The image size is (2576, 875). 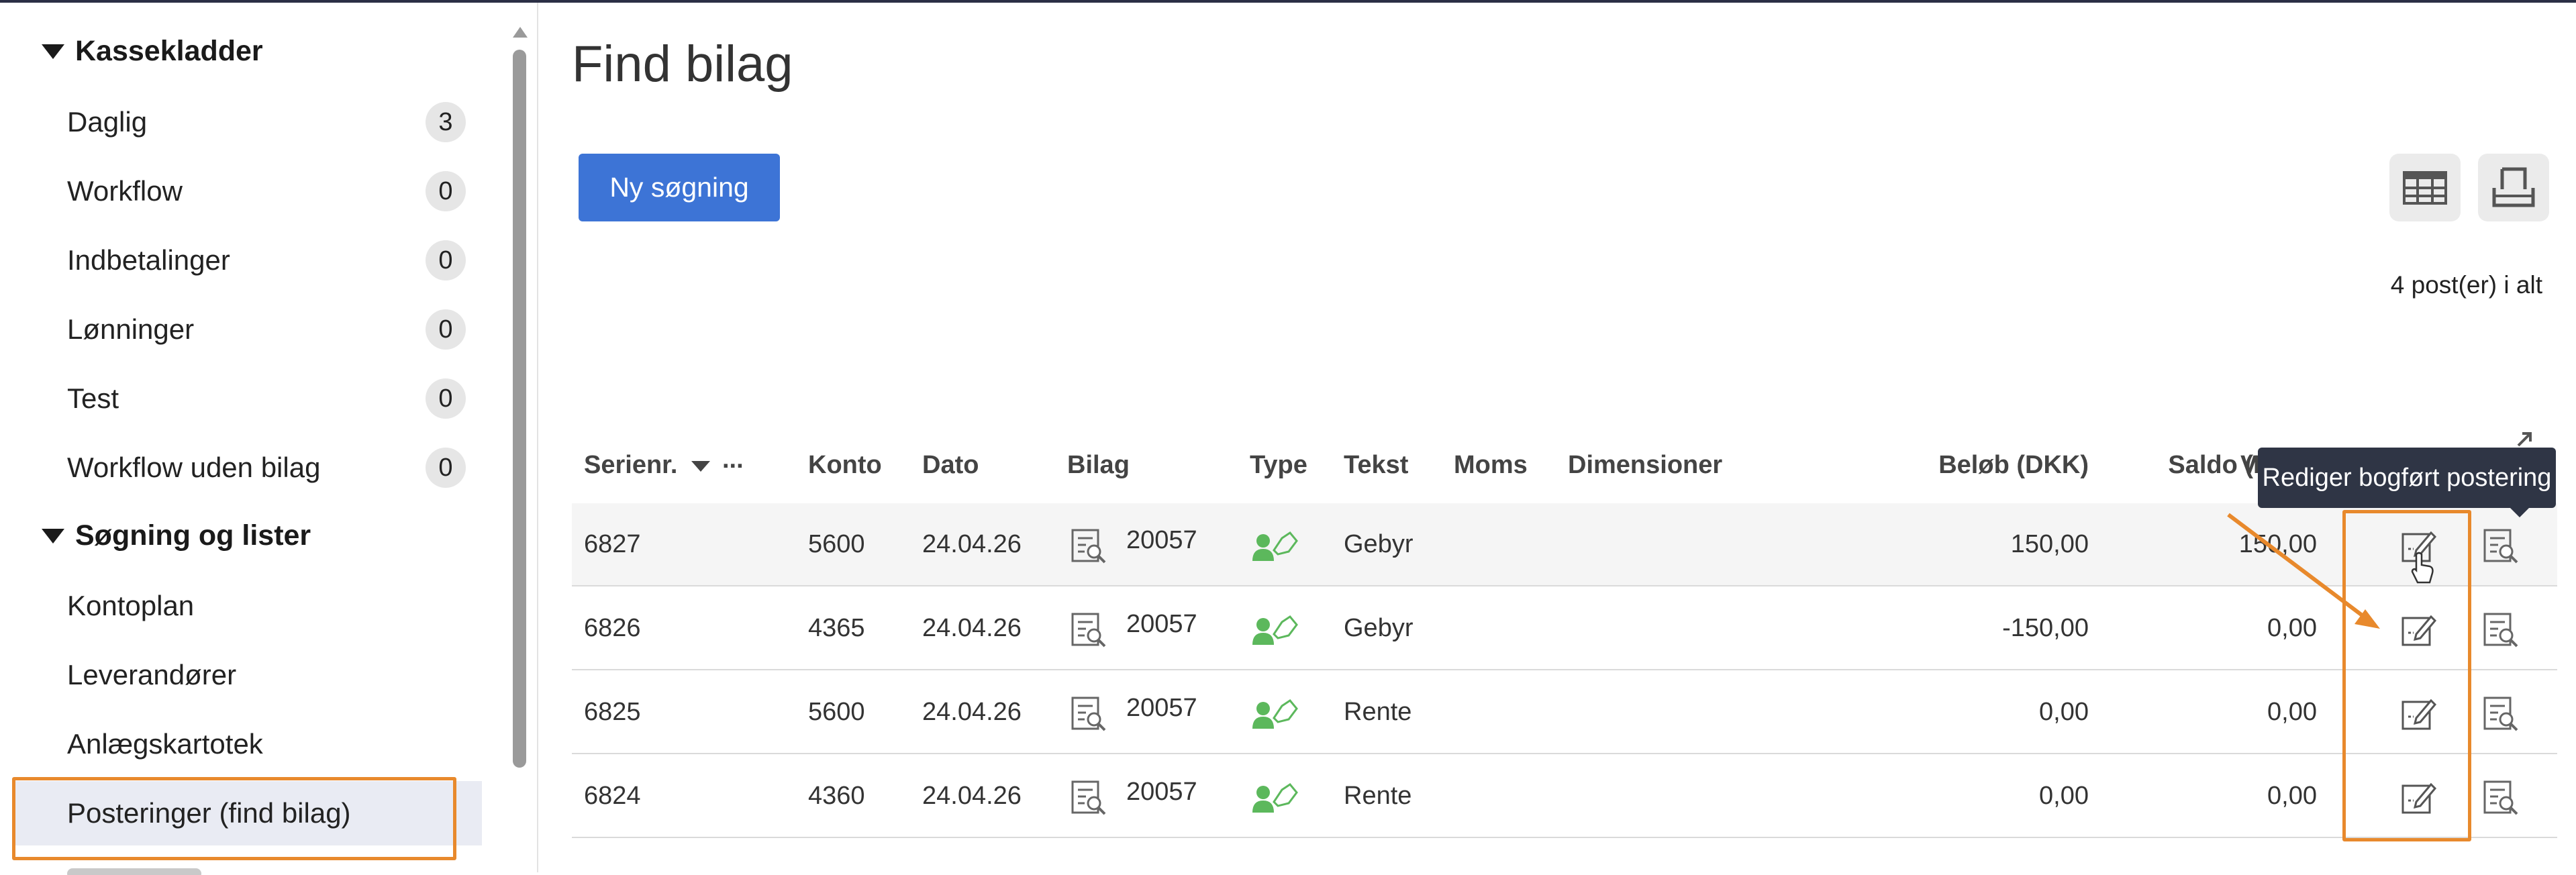 What do you see at coordinates (2406, 675) in the screenshot?
I see `edit-column-highlight-frame` at bounding box center [2406, 675].